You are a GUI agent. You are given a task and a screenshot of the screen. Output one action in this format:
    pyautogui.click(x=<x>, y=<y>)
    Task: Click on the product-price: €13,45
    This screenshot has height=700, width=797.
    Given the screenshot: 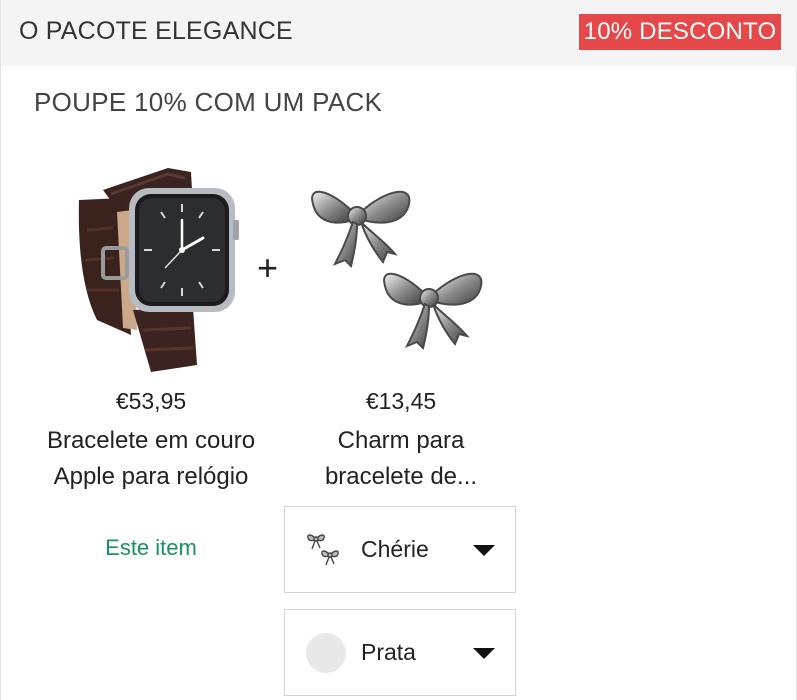 What is the action you would take?
    pyautogui.click(x=401, y=401)
    